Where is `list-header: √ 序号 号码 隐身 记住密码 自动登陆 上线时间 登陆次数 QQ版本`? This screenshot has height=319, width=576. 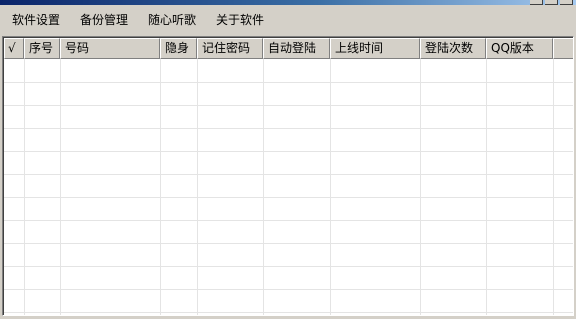 list-header: √ 序号 号码 隐身 记住密码 自动登陆 上线时间 登陆次数 QQ版本 is located at coordinates (288, 48).